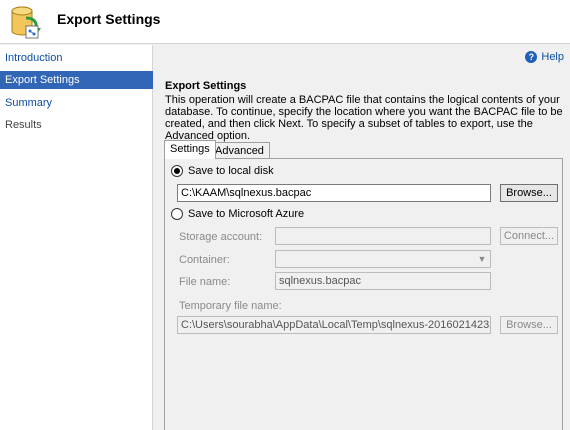 The image size is (570, 430). What do you see at coordinates (383, 281) in the screenshot?
I see `file-name-field: sqlnexus.bacpac` at bounding box center [383, 281].